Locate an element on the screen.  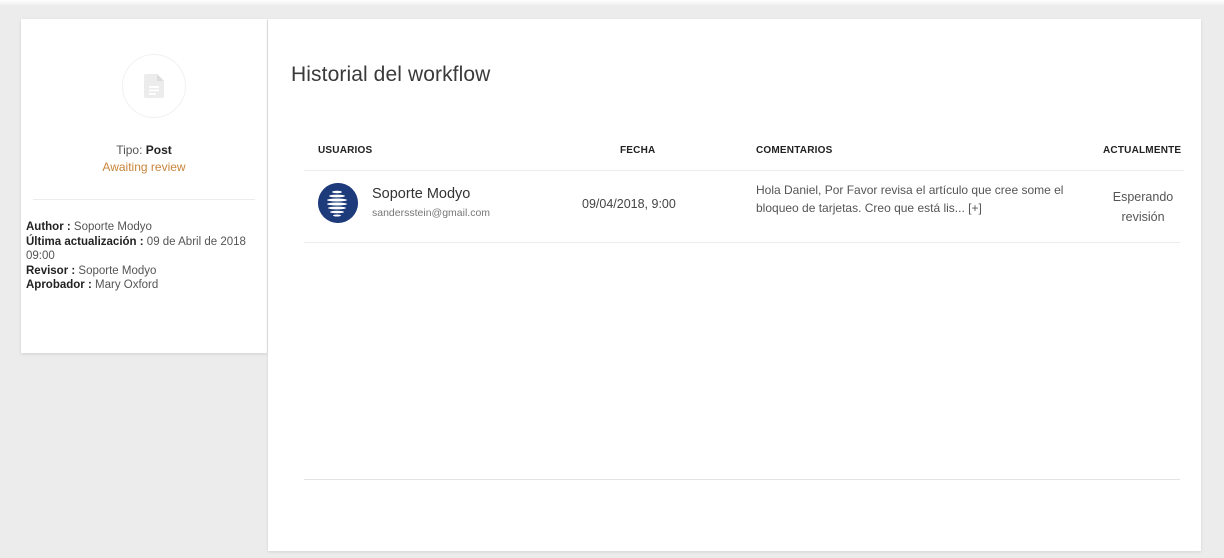
meta-reviewer: Revisor : Soporte Modyo is located at coordinates (144, 271).